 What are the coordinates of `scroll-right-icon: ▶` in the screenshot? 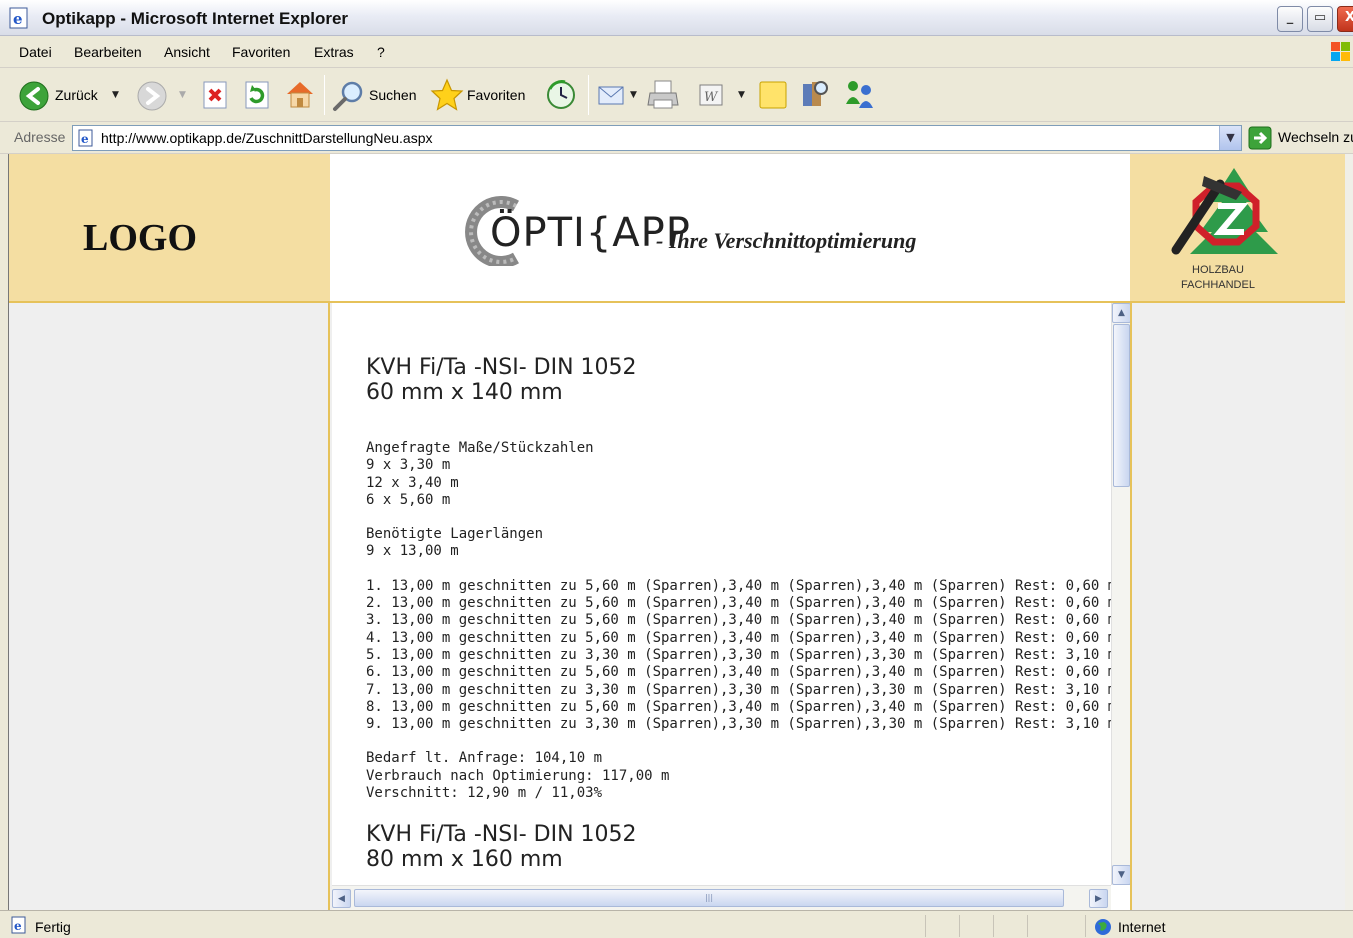 It's located at (1098, 898).